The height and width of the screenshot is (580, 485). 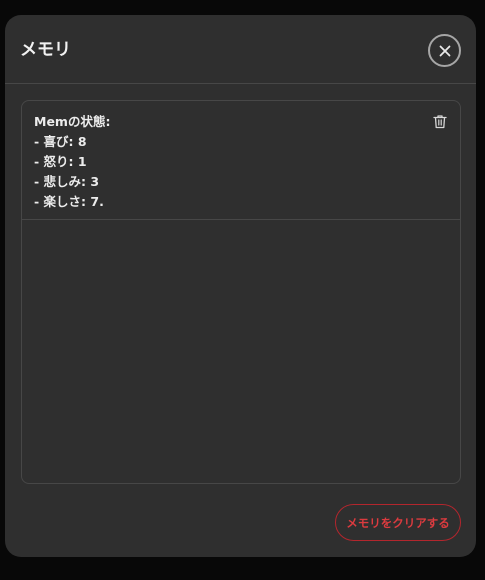 I want to click on close-icon, so click(x=445, y=51).